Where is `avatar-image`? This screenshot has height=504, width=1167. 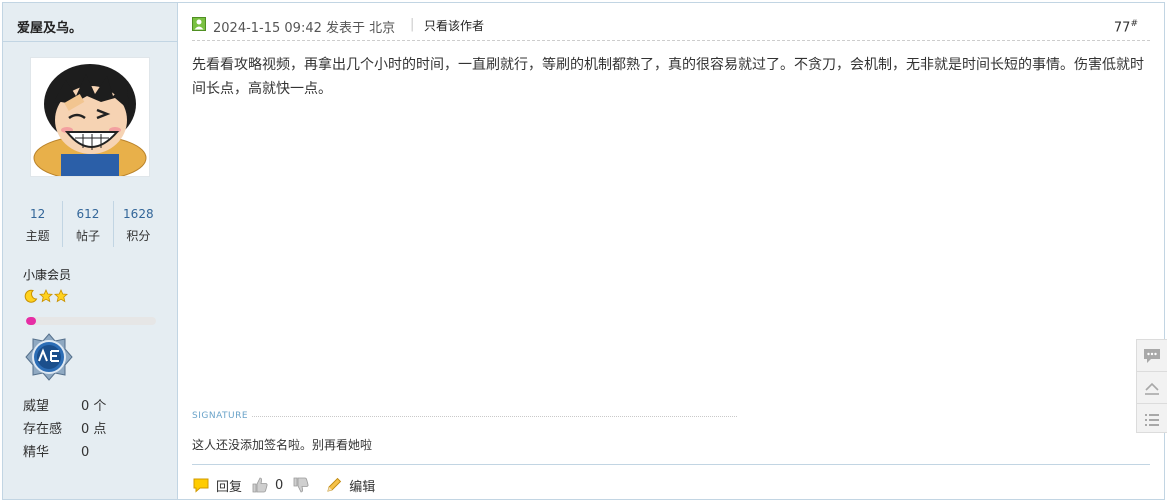
avatar-image is located at coordinates (90, 117).